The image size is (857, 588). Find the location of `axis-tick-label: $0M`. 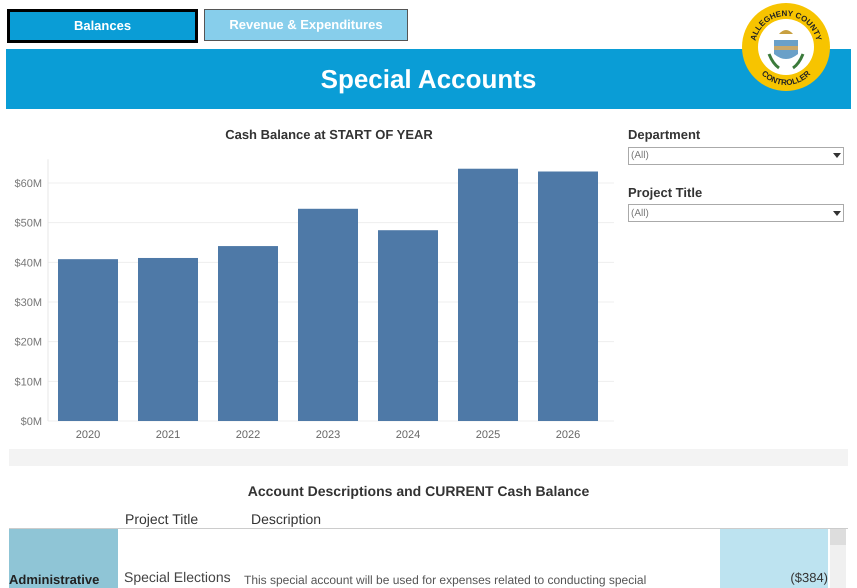

axis-tick-label: $0M is located at coordinates (31, 422).